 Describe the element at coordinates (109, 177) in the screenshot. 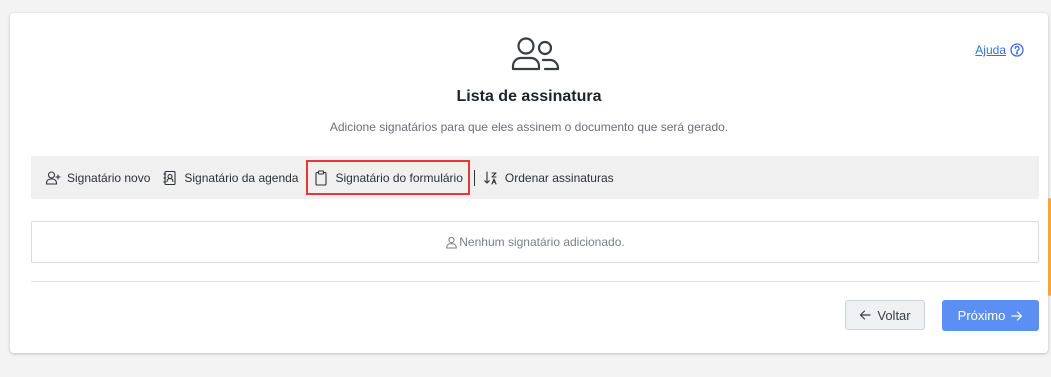

I see `new-signer-label: Signatário novo` at that location.